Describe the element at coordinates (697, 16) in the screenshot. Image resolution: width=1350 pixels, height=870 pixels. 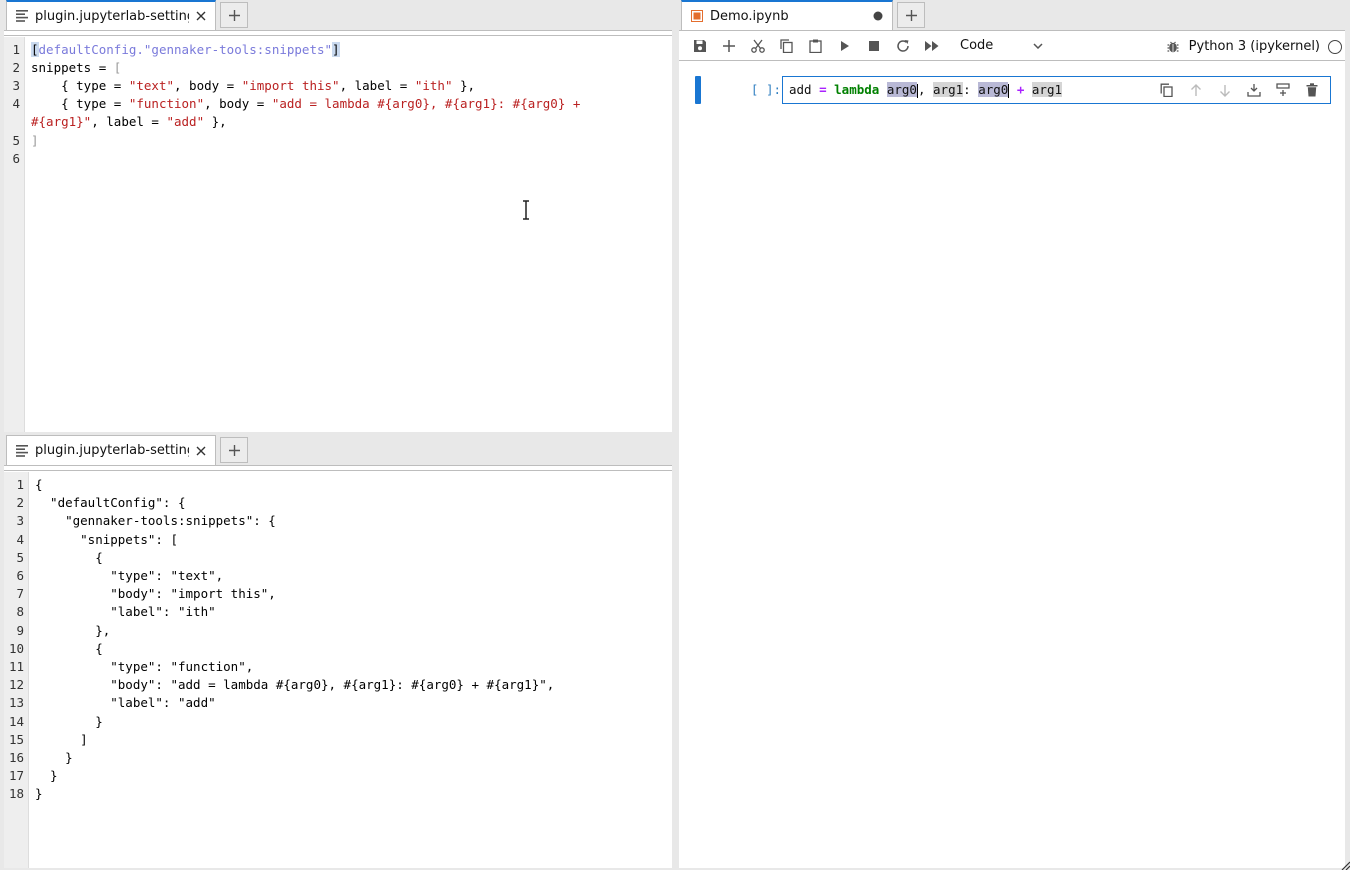
I see `notebook-icon` at that location.